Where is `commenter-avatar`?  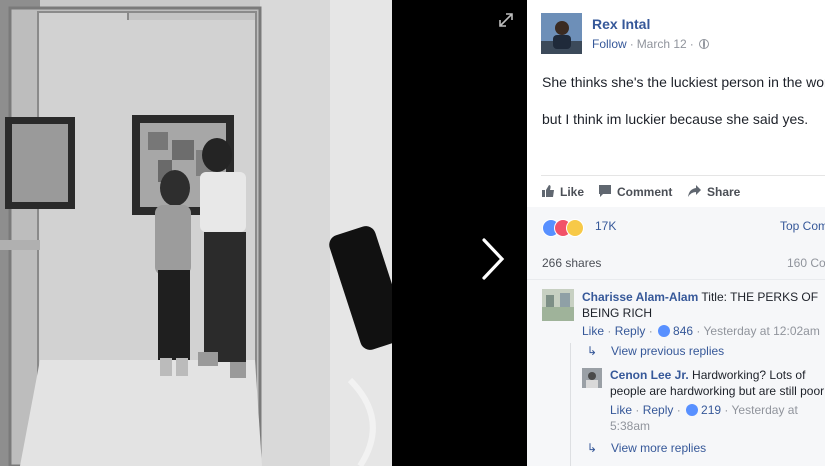 commenter-avatar is located at coordinates (558, 305).